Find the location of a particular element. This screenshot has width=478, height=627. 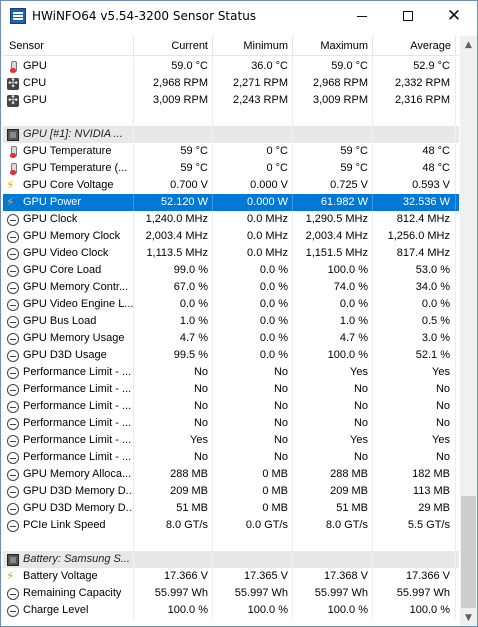

sensor-row: GPU D3D Memory D... 51 MB 0 MB 51 MB 29 MB is located at coordinates (231, 508).